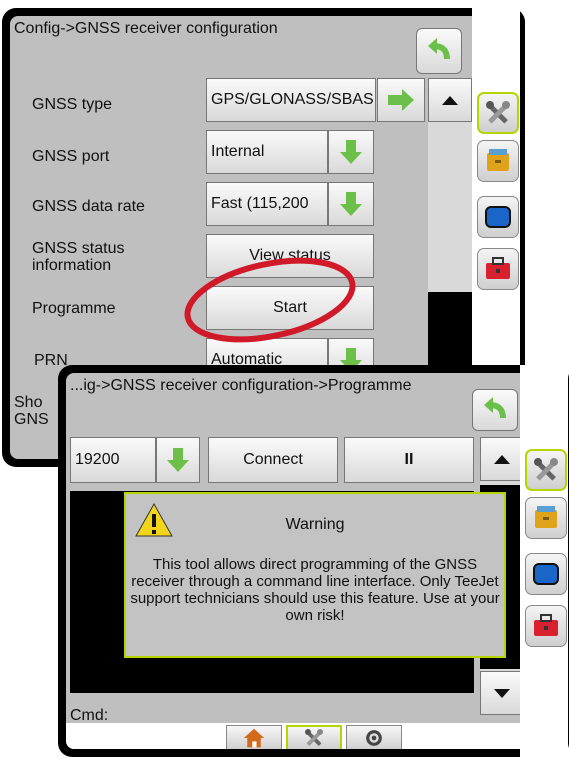  Describe the element at coordinates (270, 300) in the screenshot. I see `annotation-circle` at that location.